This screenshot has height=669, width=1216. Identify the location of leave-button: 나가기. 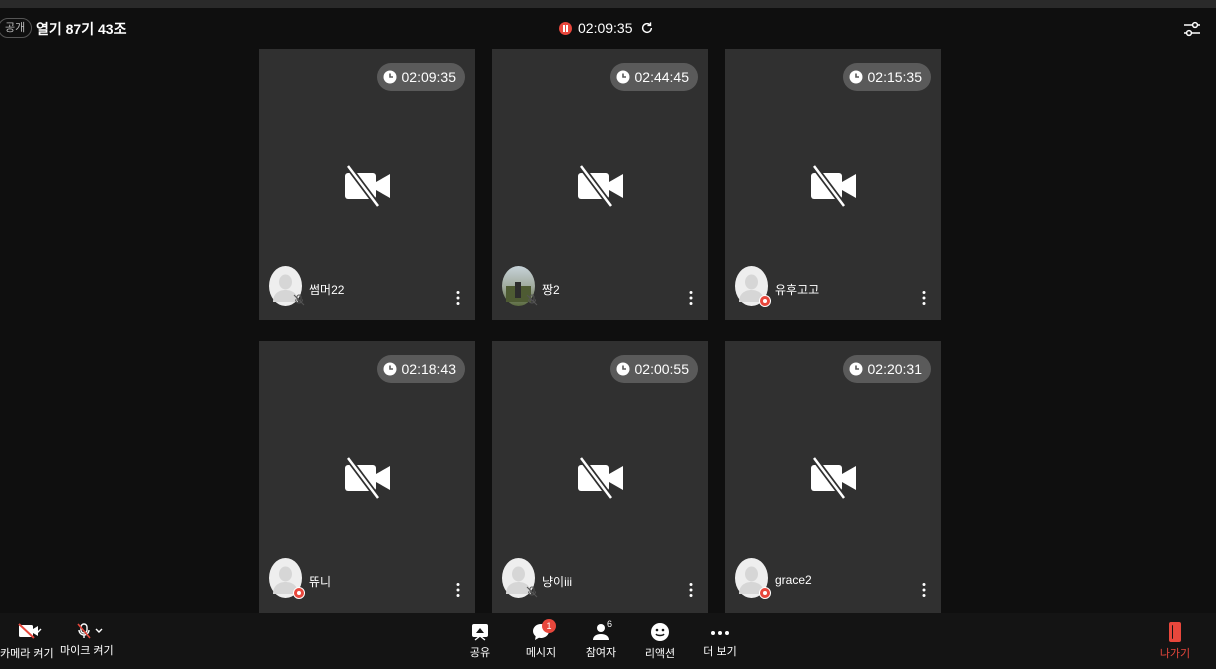
(1175, 637).